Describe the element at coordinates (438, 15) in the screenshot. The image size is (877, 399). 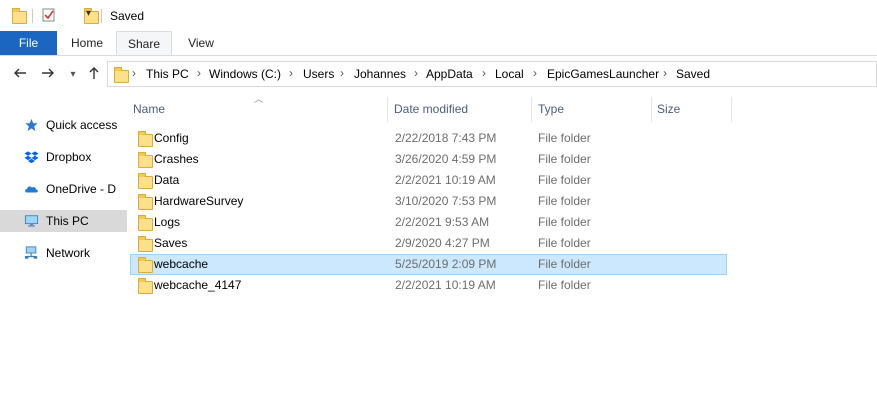
I see `title-bar: ▾ Saved` at that location.